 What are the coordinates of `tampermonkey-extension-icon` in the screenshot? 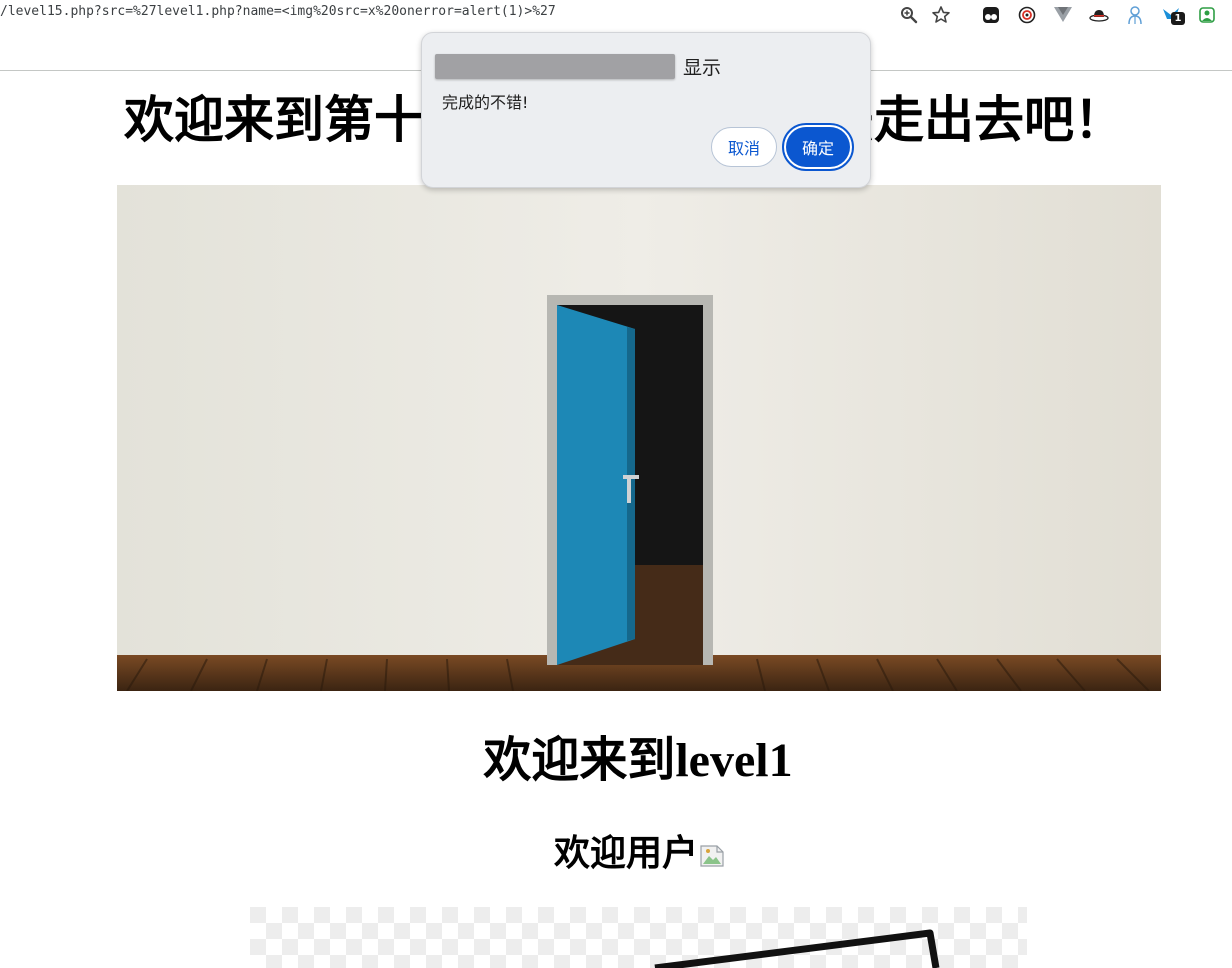 It's located at (991, 15).